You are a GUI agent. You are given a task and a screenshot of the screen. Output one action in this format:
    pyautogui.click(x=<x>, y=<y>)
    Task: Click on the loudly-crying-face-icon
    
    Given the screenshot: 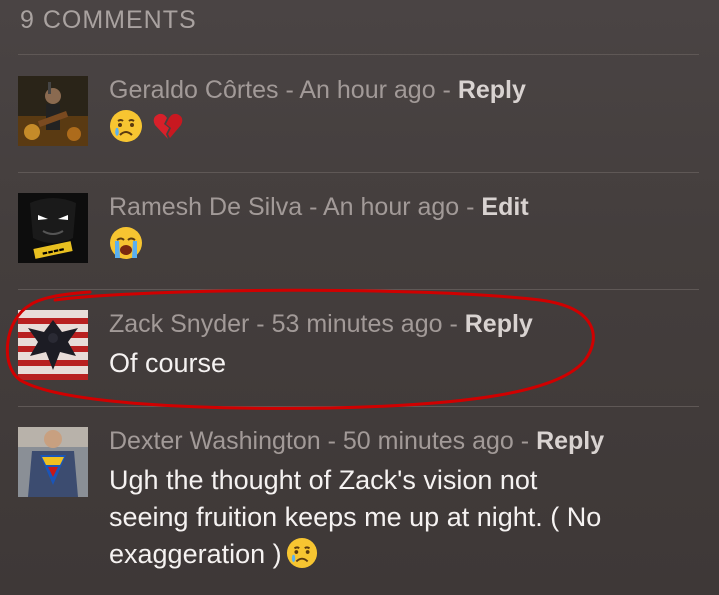 What is the action you would take?
    pyautogui.click(x=126, y=243)
    